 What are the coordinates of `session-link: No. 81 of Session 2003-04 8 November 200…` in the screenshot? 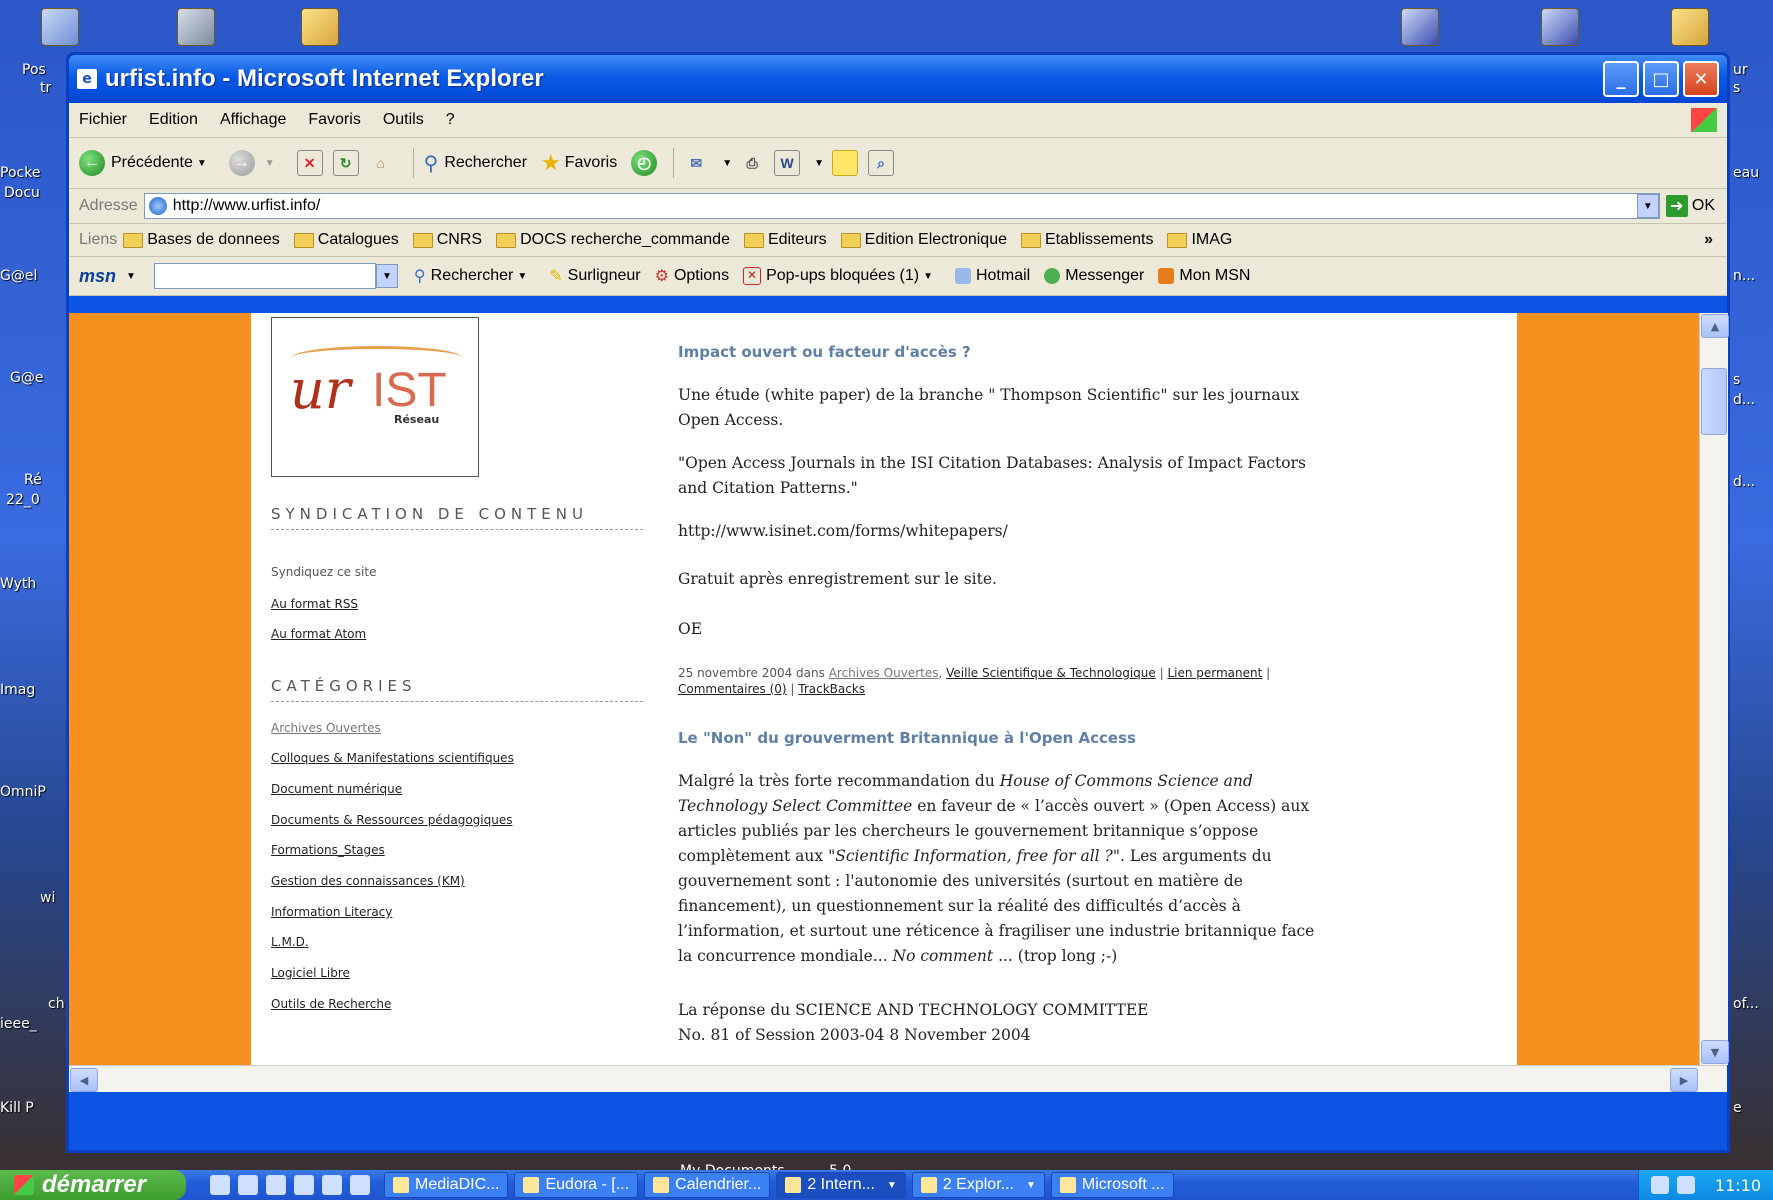 It's located at (854, 1035).